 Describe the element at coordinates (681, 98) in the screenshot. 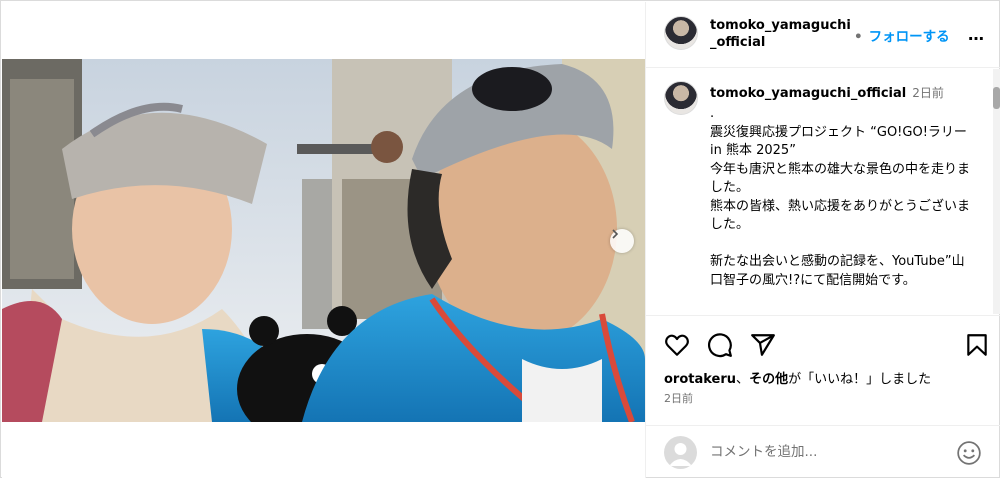

I see `caption-avatar` at that location.